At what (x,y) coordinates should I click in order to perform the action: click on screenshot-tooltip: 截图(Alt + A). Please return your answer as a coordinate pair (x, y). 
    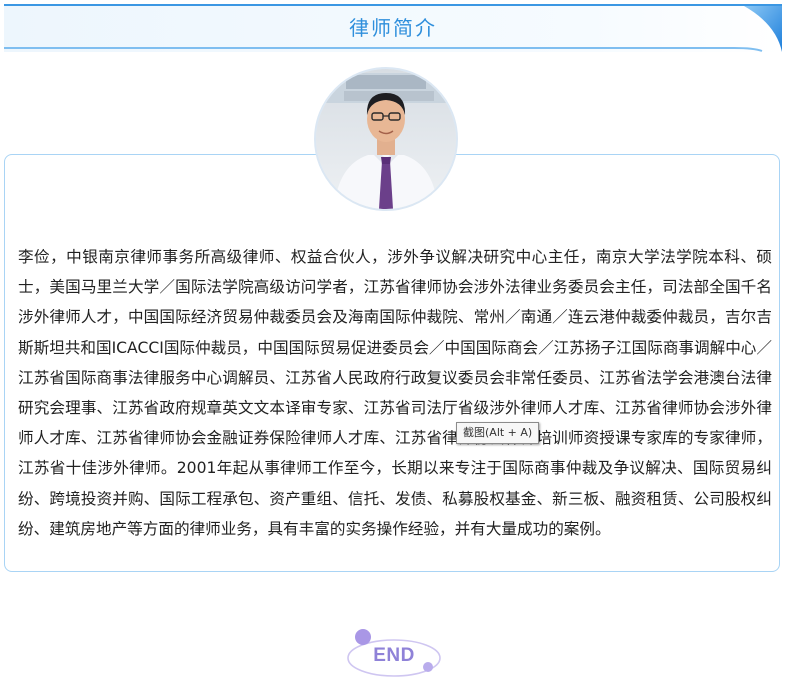
    Looking at the image, I should click on (498, 433).